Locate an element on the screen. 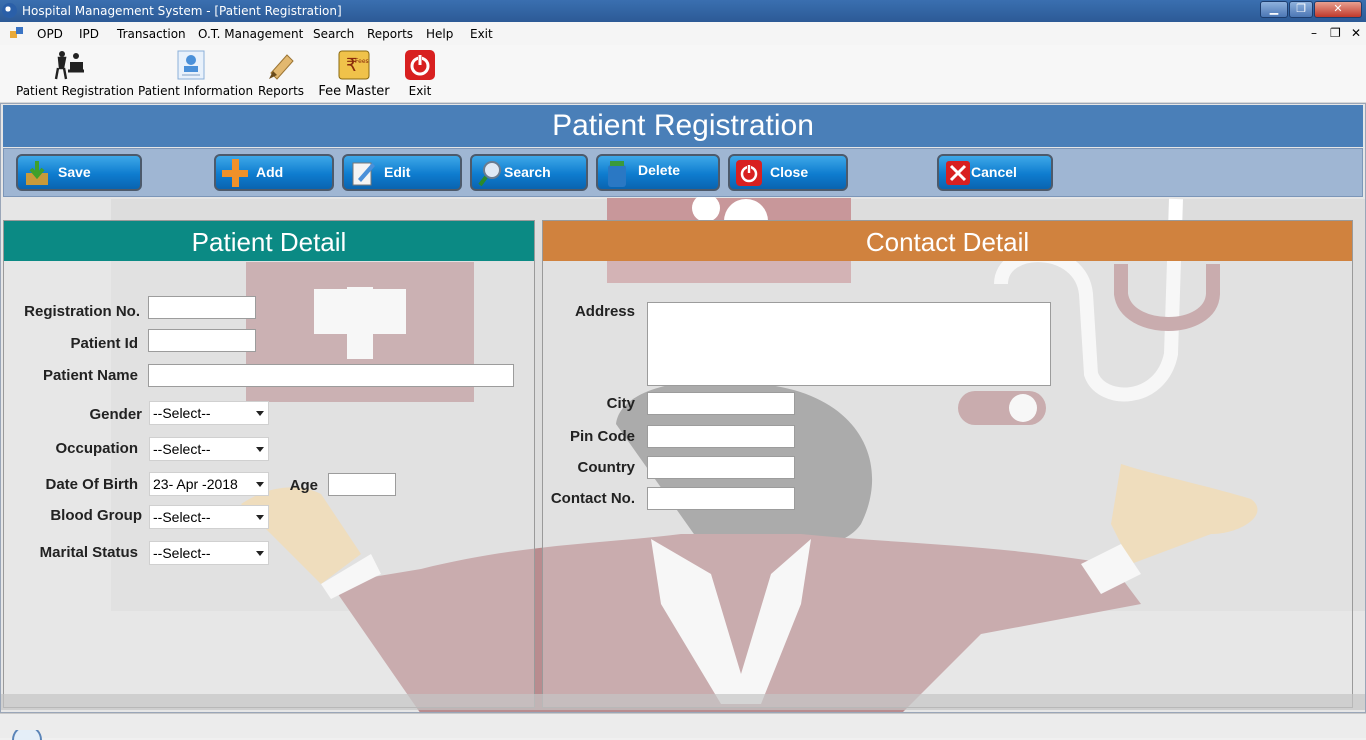 The image size is (1366, 740). menu-ot-management: O.T. Management is located at coordinates (250, 34).